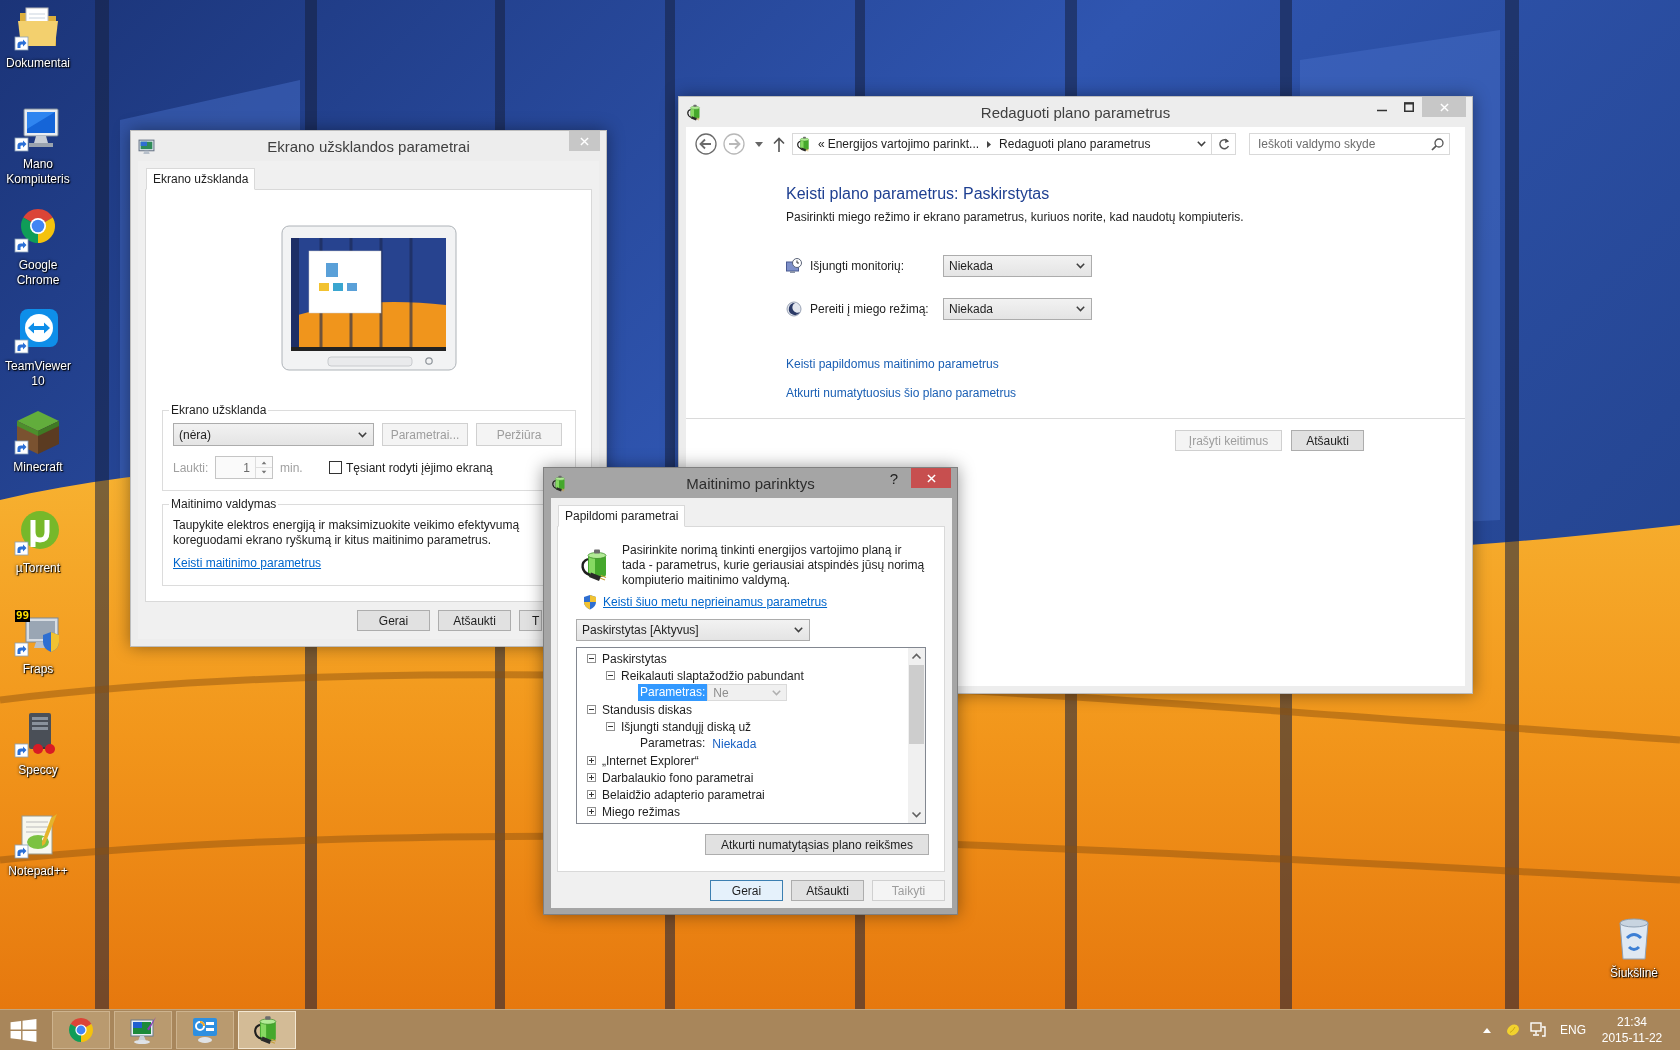 Image resolution: width=1680 pixels, height=1050 pixels. What do you see at coordinates (759, 144) in the screenshot?
I see `history-caret-icon` at bounding box center [759, 144].